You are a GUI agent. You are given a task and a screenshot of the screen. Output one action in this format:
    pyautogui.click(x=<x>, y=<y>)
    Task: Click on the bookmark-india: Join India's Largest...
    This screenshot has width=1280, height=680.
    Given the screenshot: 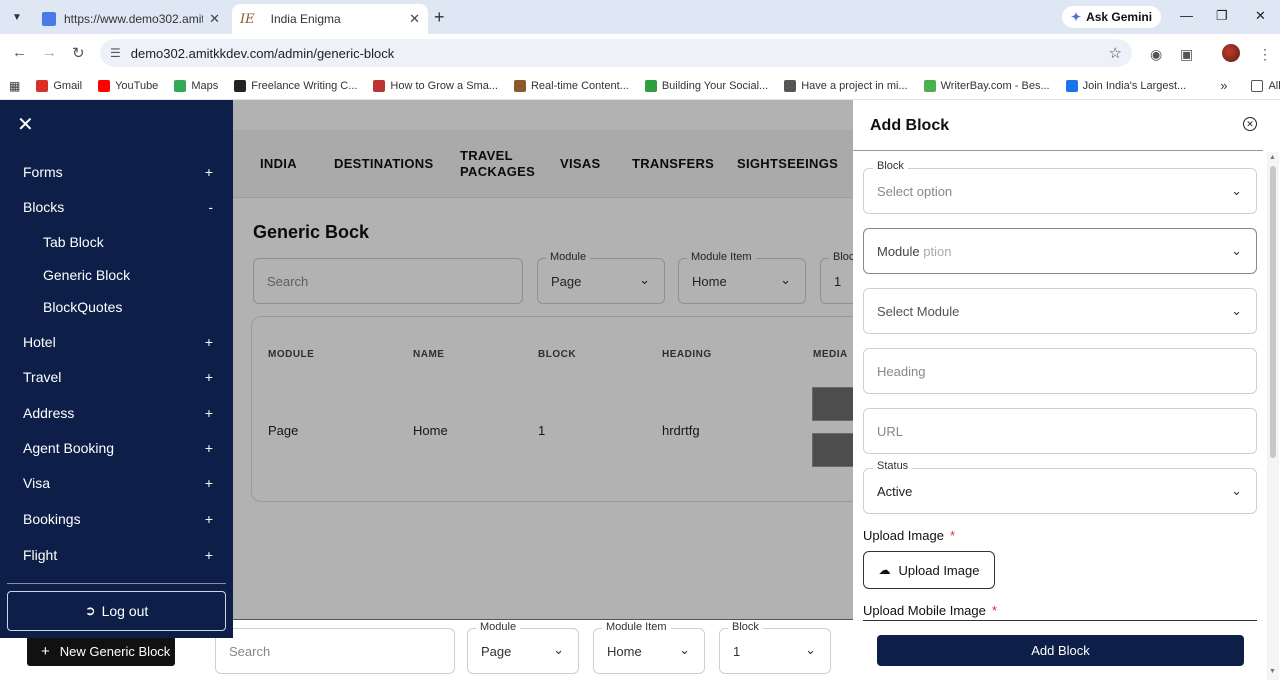 What is the action you would take?
    pyautogui.click(x=1125, y=85)
    